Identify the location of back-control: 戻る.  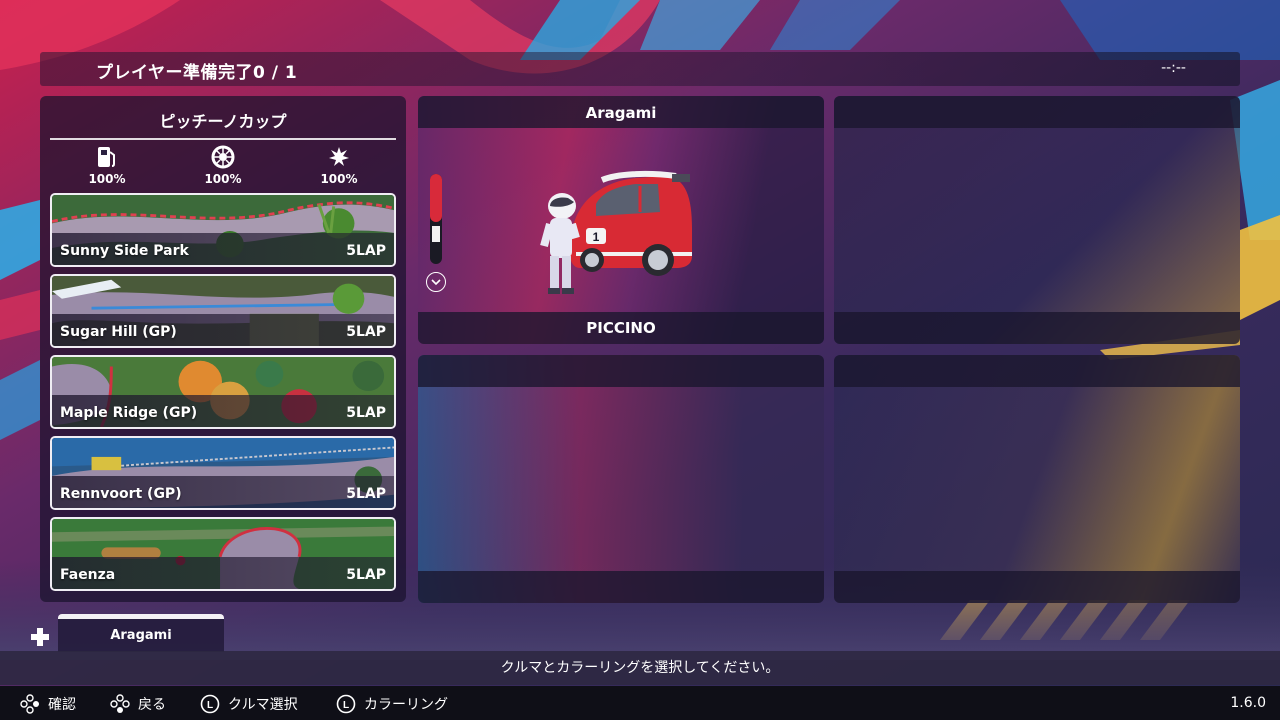
(138, 704).